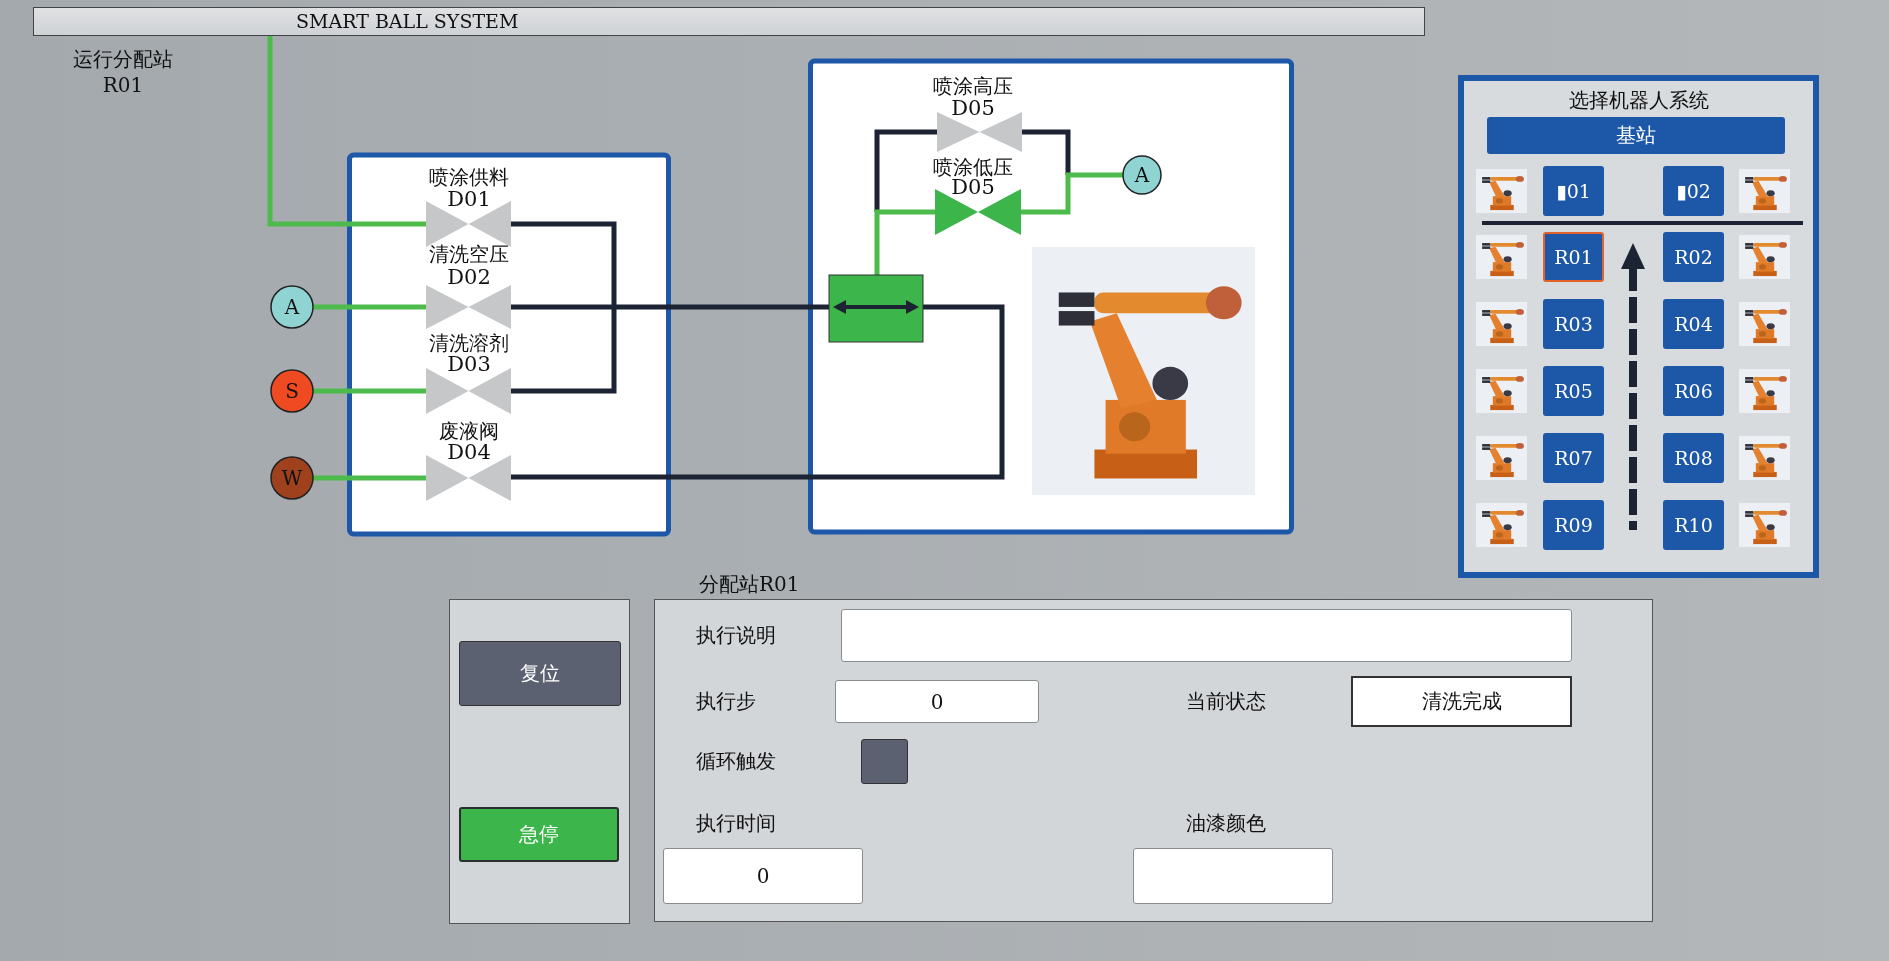  Describe the element at coordinates (1573, 324) in the screenshot. I see `station-button: R03` at that location.